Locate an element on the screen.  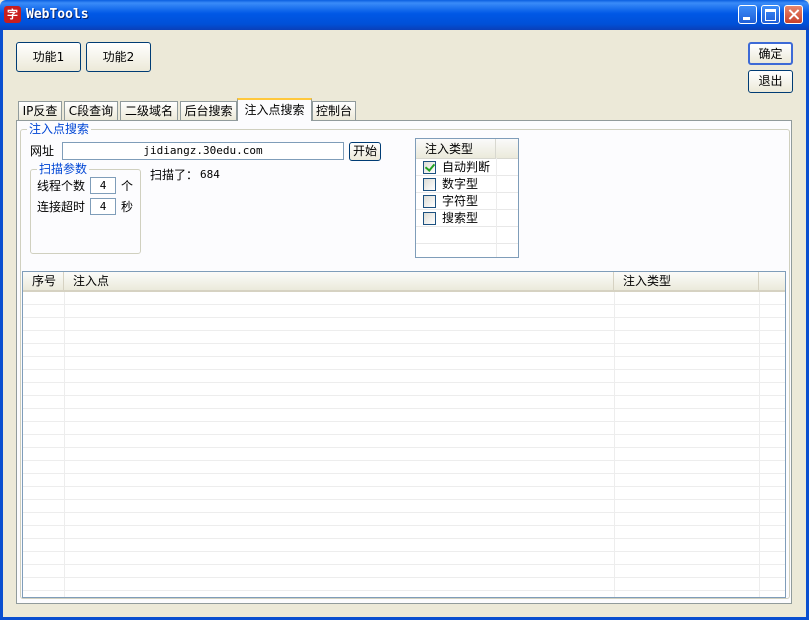
injection-search-group-title: 注入点搜索 is located at coordinates (59, 129).